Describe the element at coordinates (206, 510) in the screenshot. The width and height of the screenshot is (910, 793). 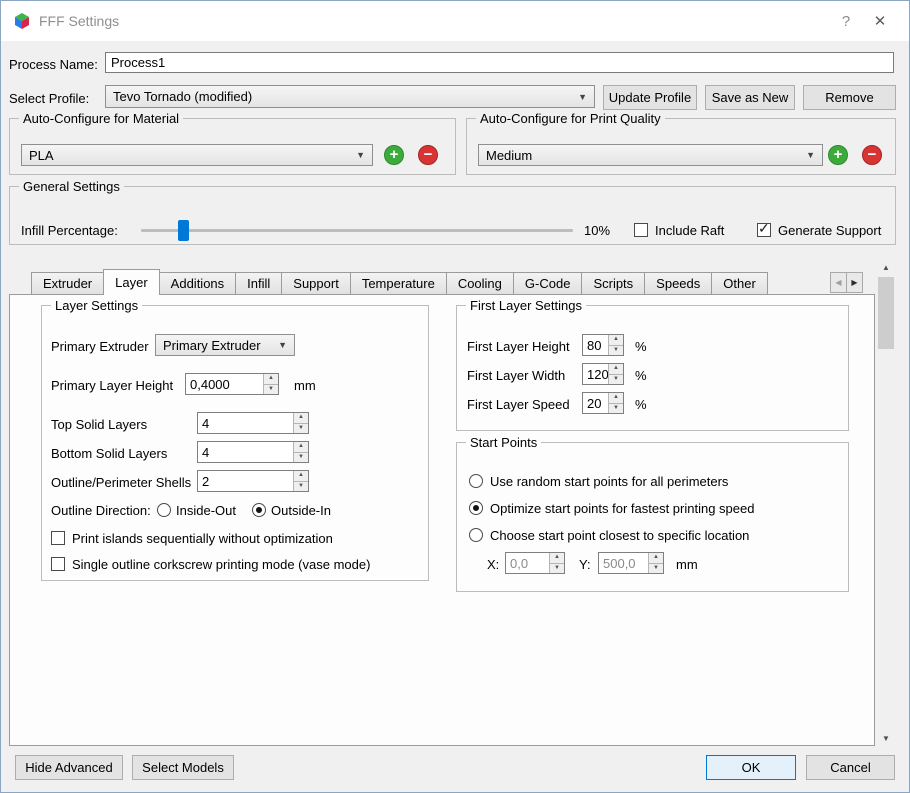
I see `inside-out-label: Inside-Out` at that location.